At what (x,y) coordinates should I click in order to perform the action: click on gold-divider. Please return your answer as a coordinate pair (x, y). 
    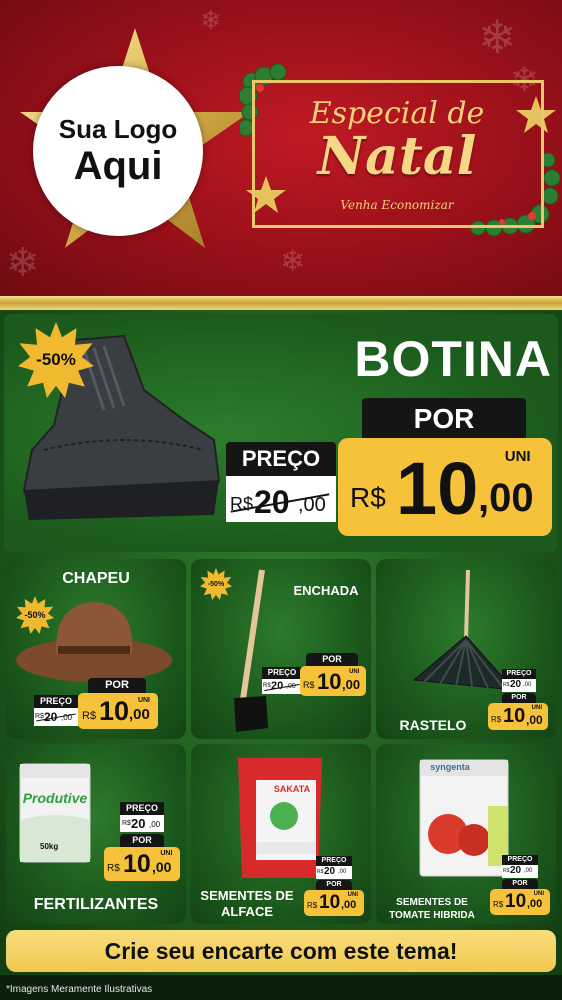
    Looking at the image, I should click on (281, 303).